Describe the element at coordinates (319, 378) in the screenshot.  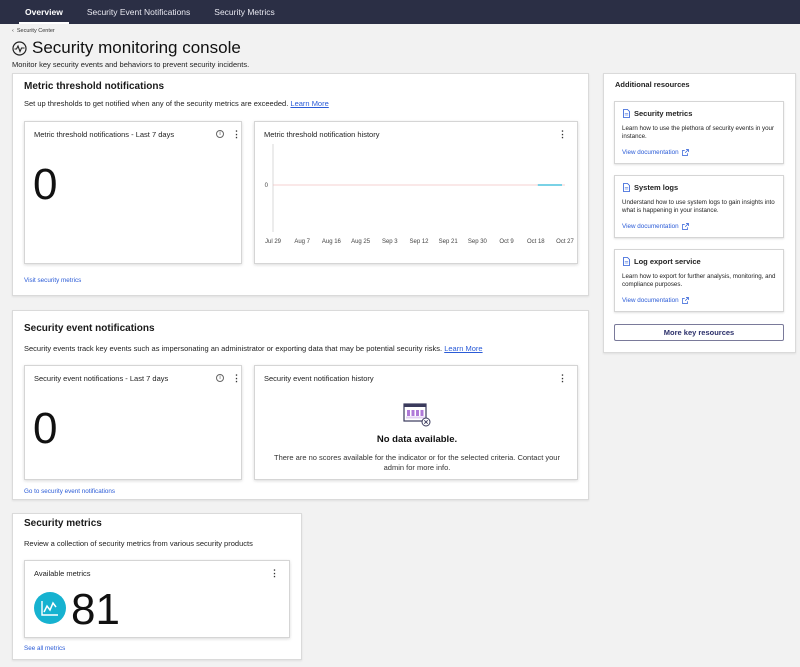
I see `events-history-title: Security event notification history` at that location.